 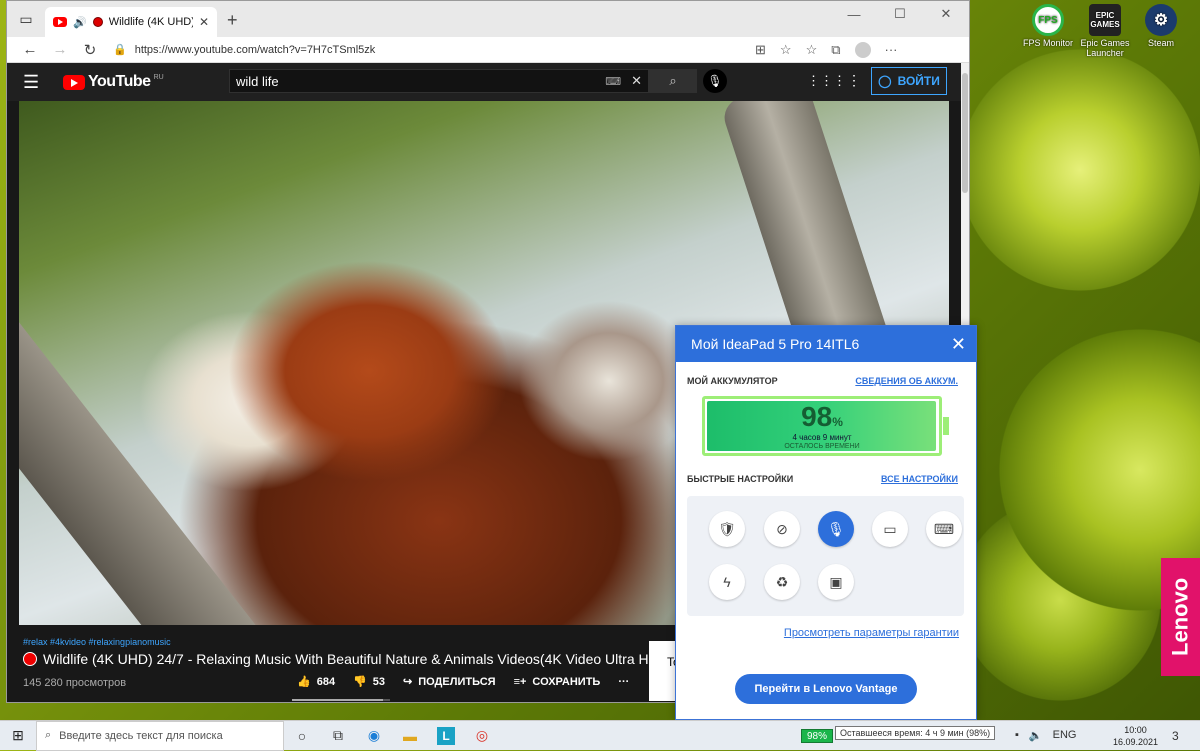 I want to click on battery-terminal, so click(x=946, y=426).